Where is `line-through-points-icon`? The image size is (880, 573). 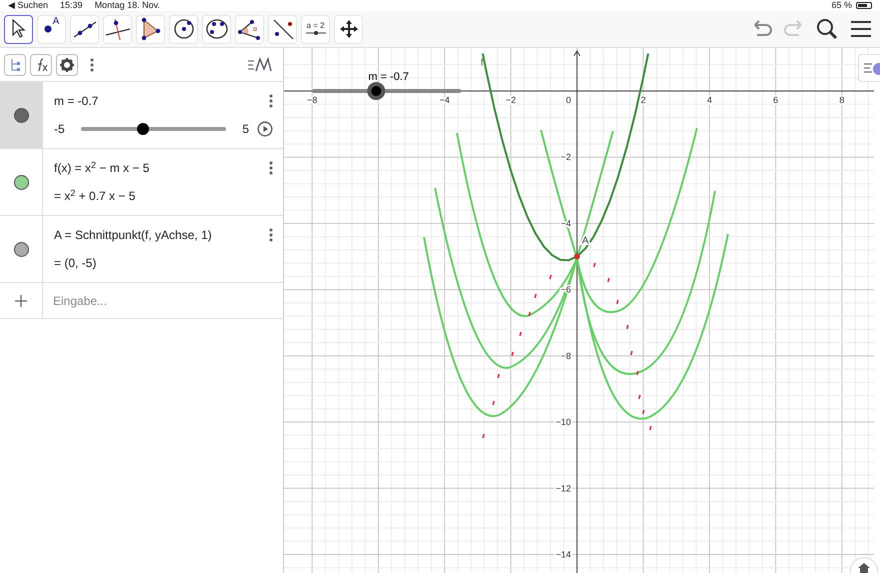
line-through-points-icon is located at coordinates (84, 29).